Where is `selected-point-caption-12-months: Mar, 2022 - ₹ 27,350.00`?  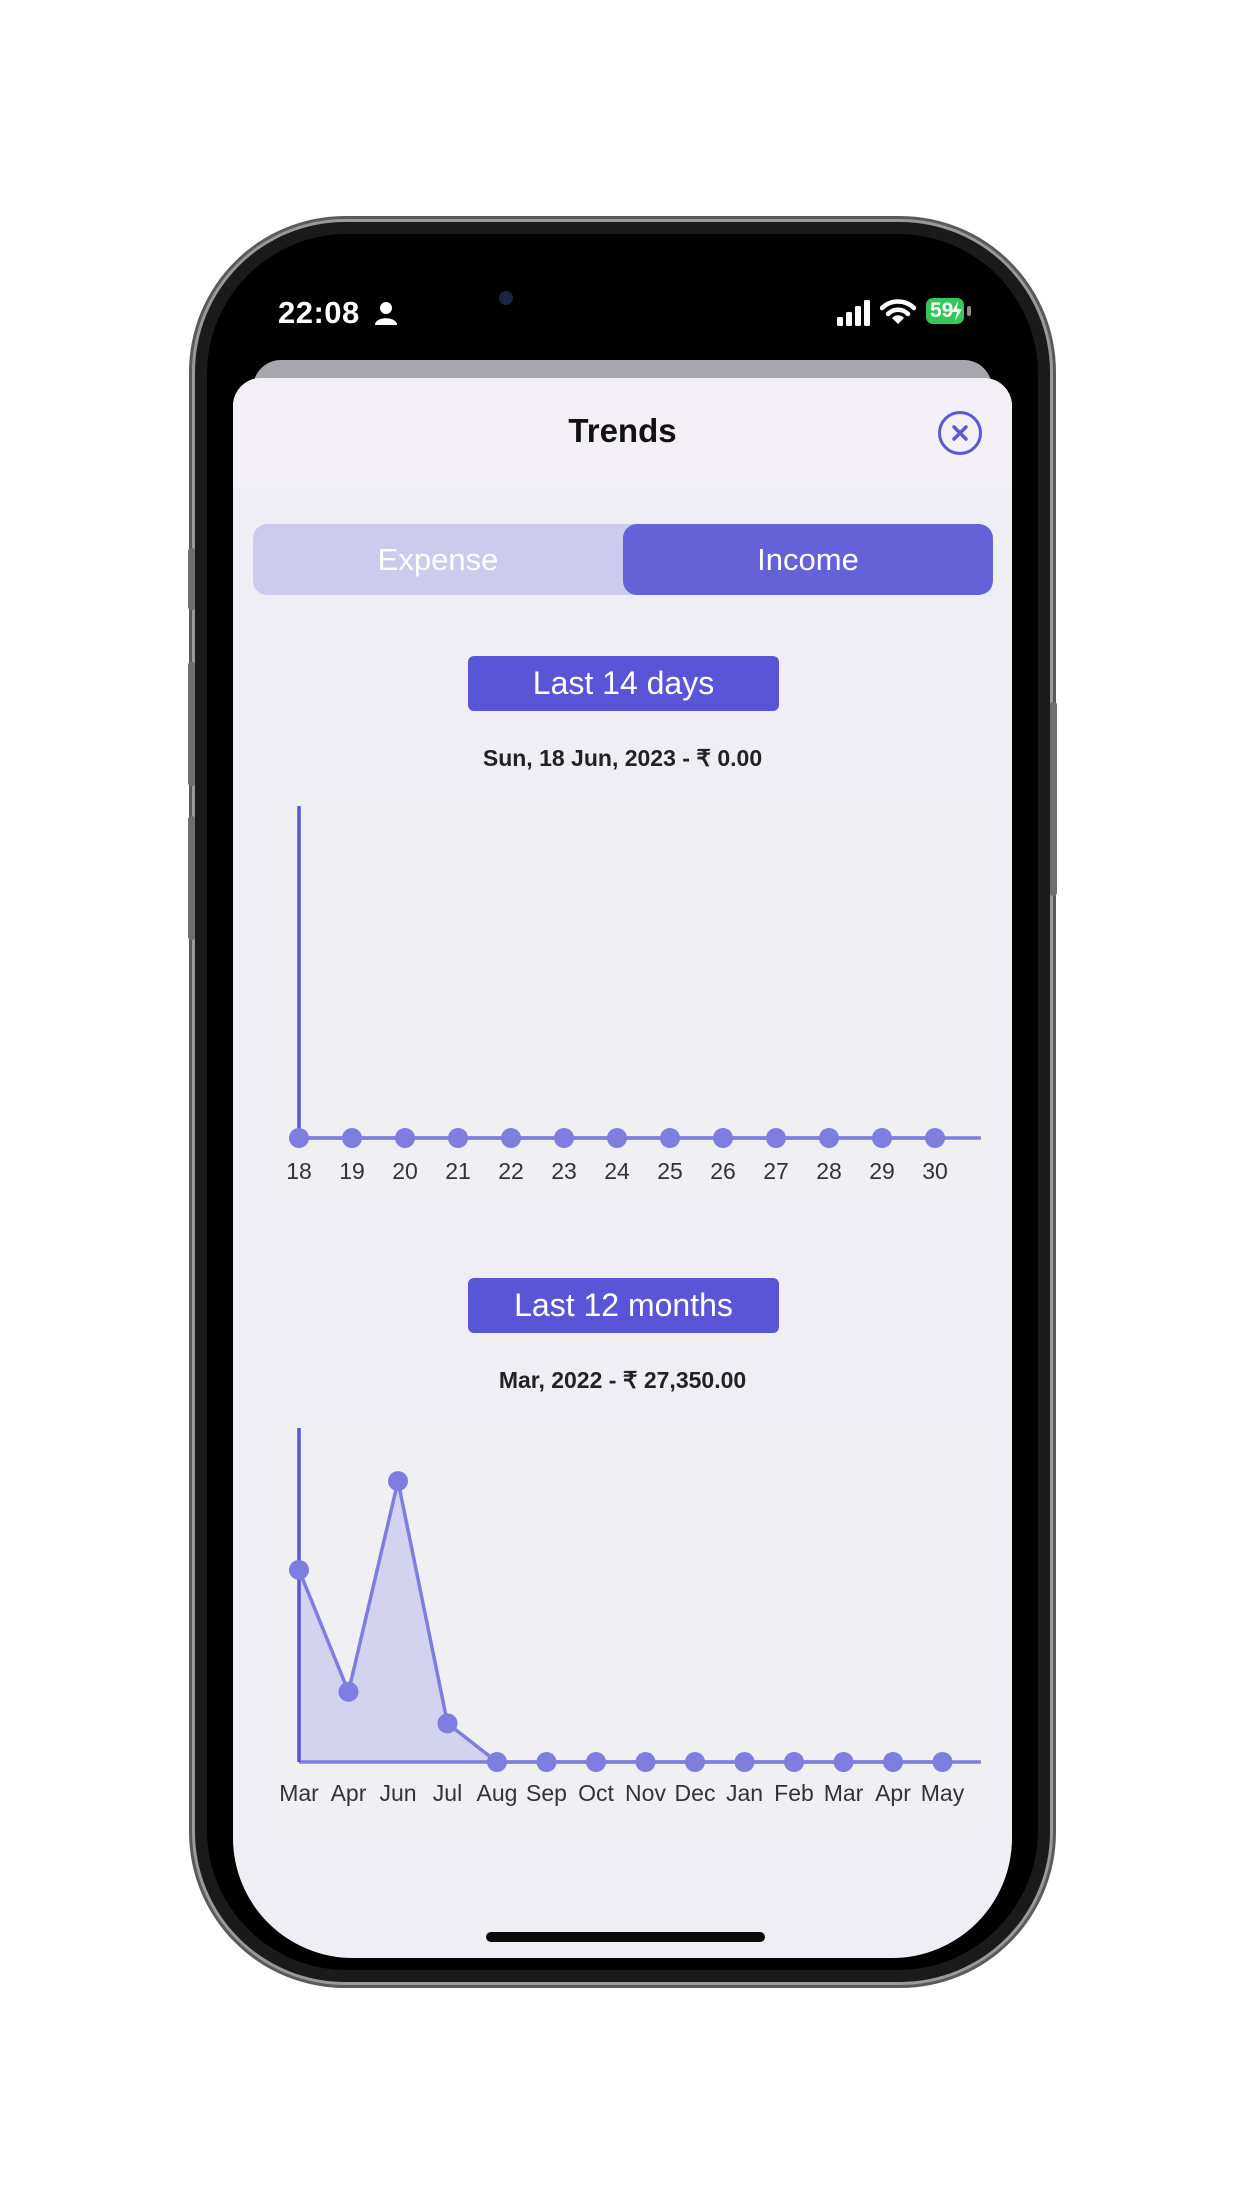 selected-point-caption-12-months: Mar, 2022 - ₹ 27,350.00 is located at coordinates (622, 1380).